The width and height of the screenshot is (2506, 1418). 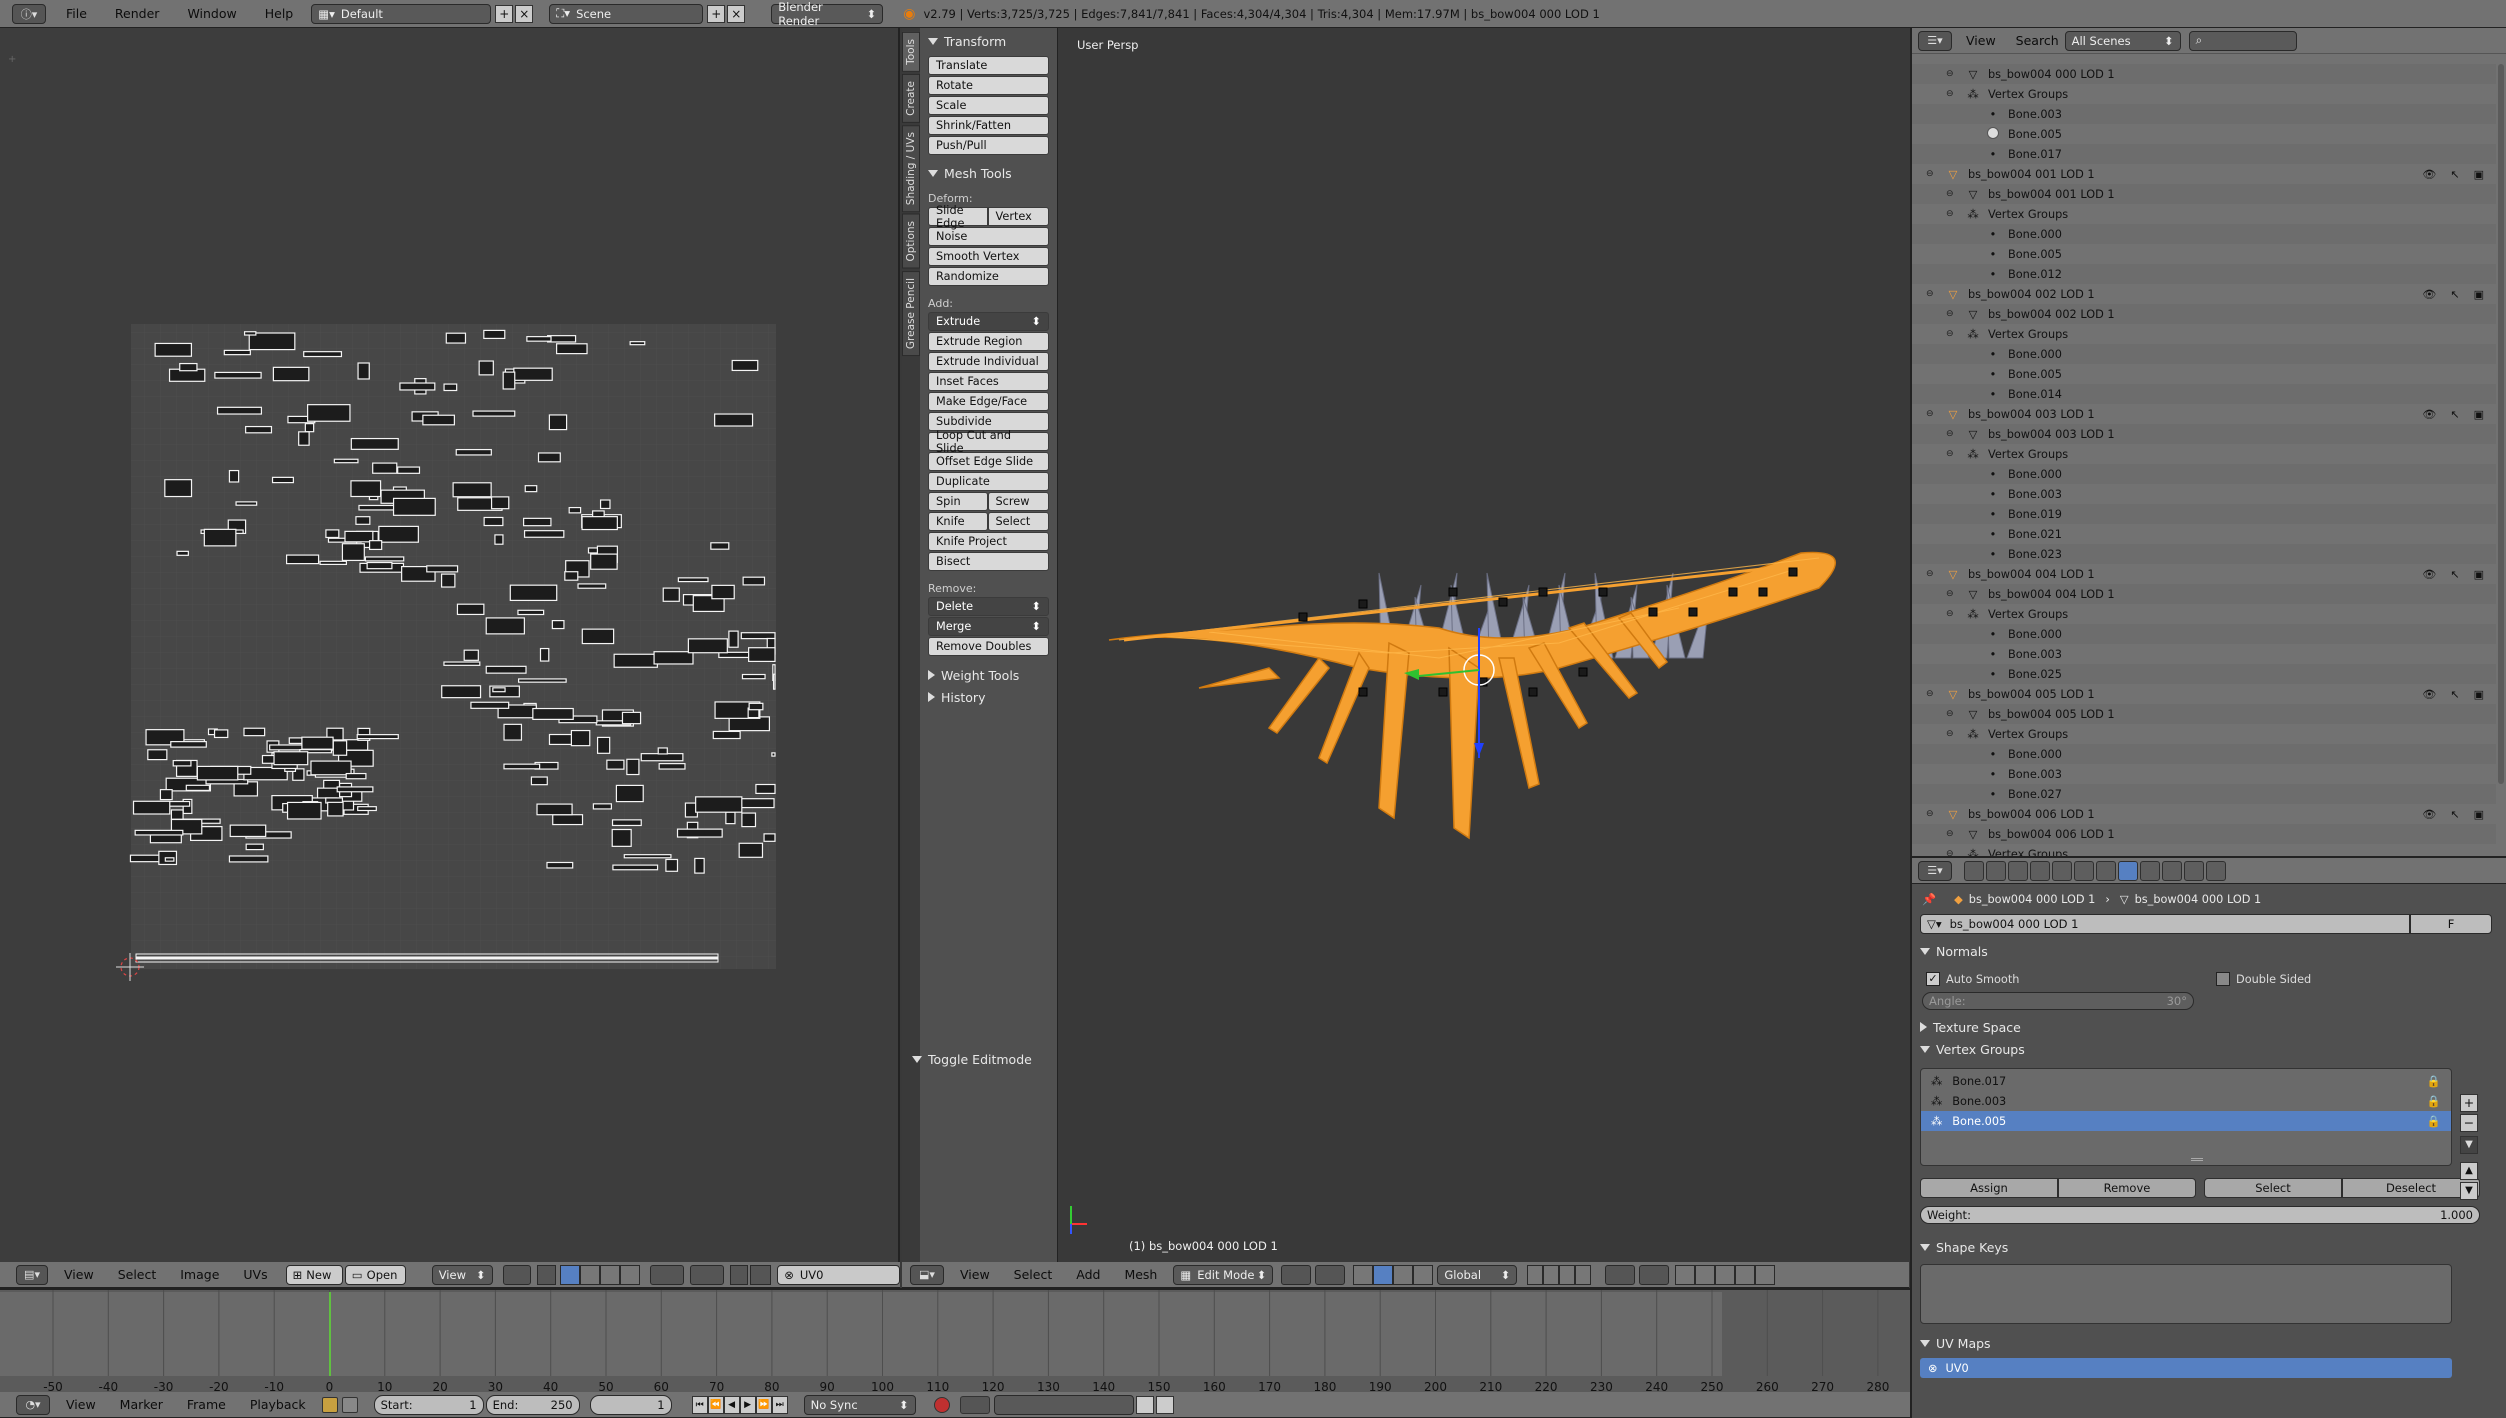 I want to click on camera-icon: ▣, so click(x=2479, y=574).